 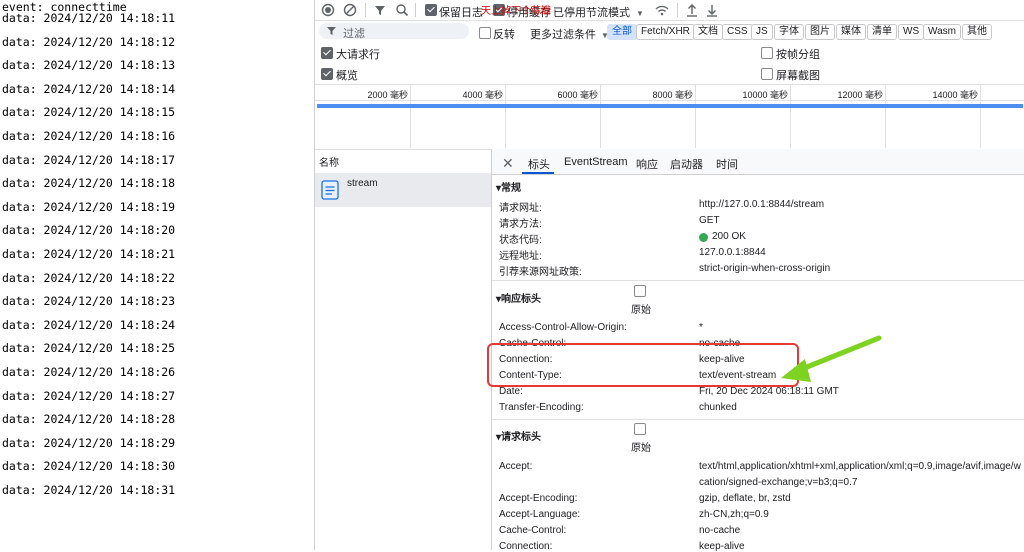 I want to click on console-line: data: 2024/12/20 14:18:27, so click(x=89, y=395).